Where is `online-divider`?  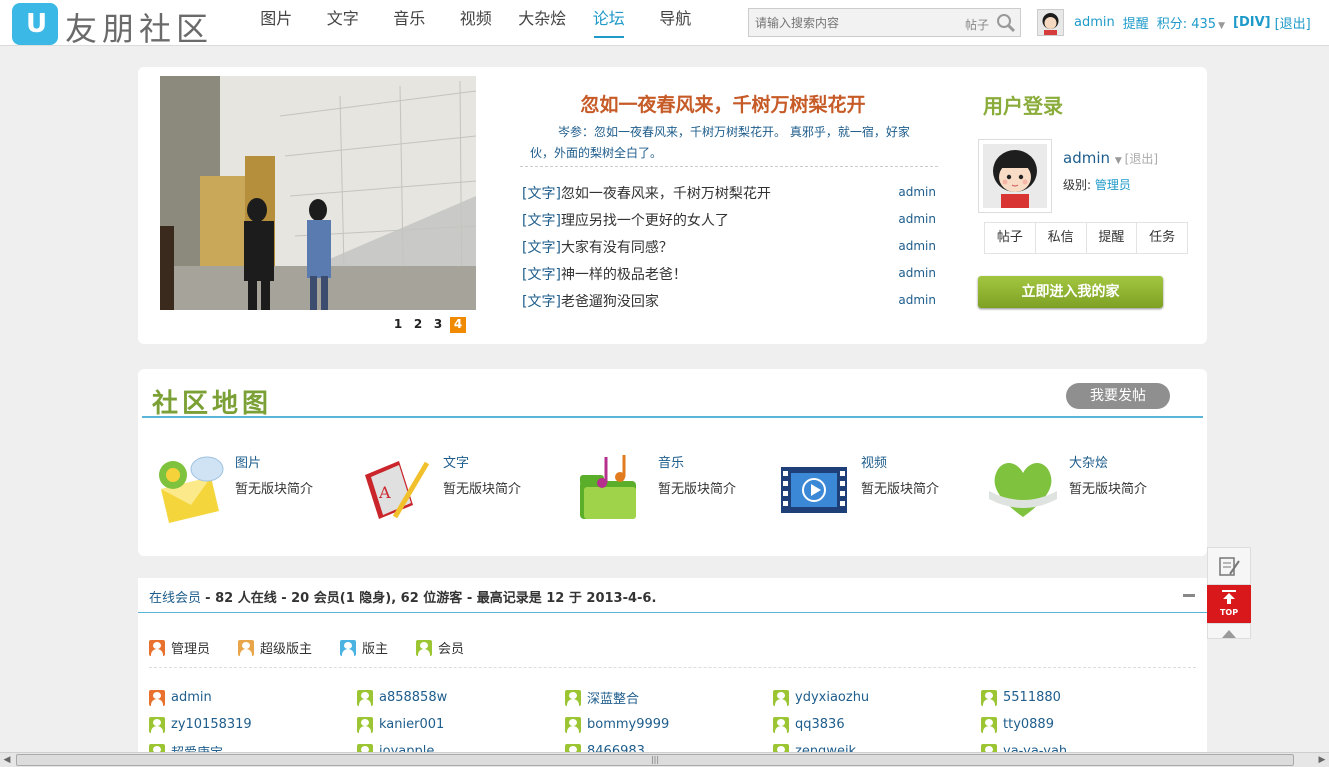
online-divider is located at coordinates (672, 612).